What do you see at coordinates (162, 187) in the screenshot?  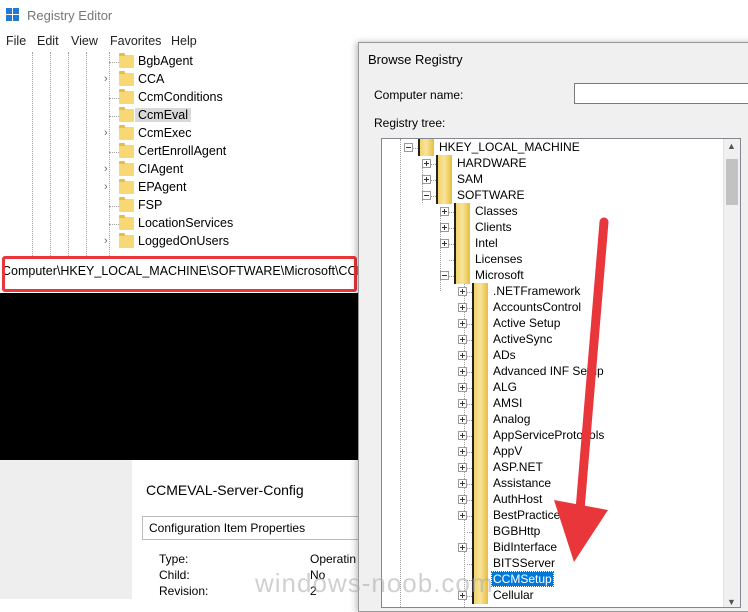 I see `registry-key-label: EPAgent` at bounding box center [162, 187].